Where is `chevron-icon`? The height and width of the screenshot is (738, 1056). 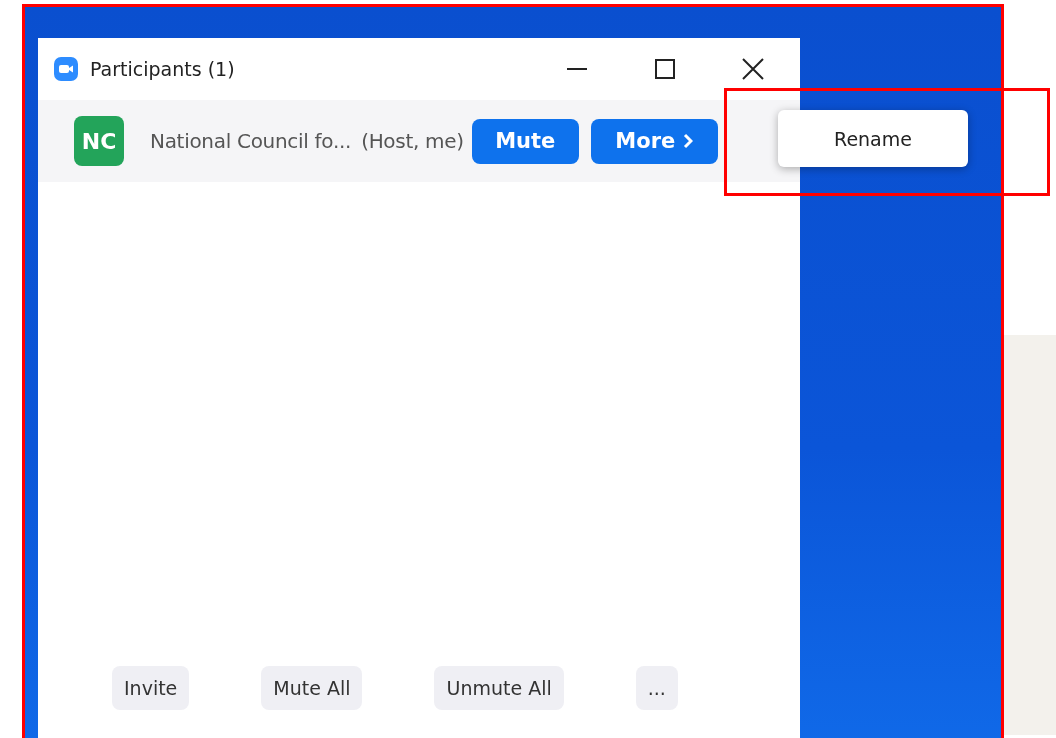
chevron-icon is located at coordinates (688, 141).